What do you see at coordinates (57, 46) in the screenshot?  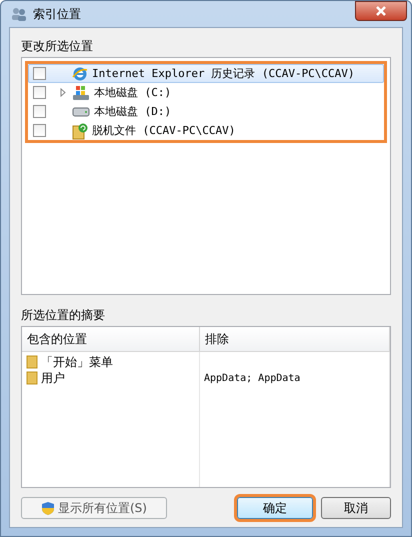 I see `group-label: 更改所选位置` at bounding box center [57, 46].